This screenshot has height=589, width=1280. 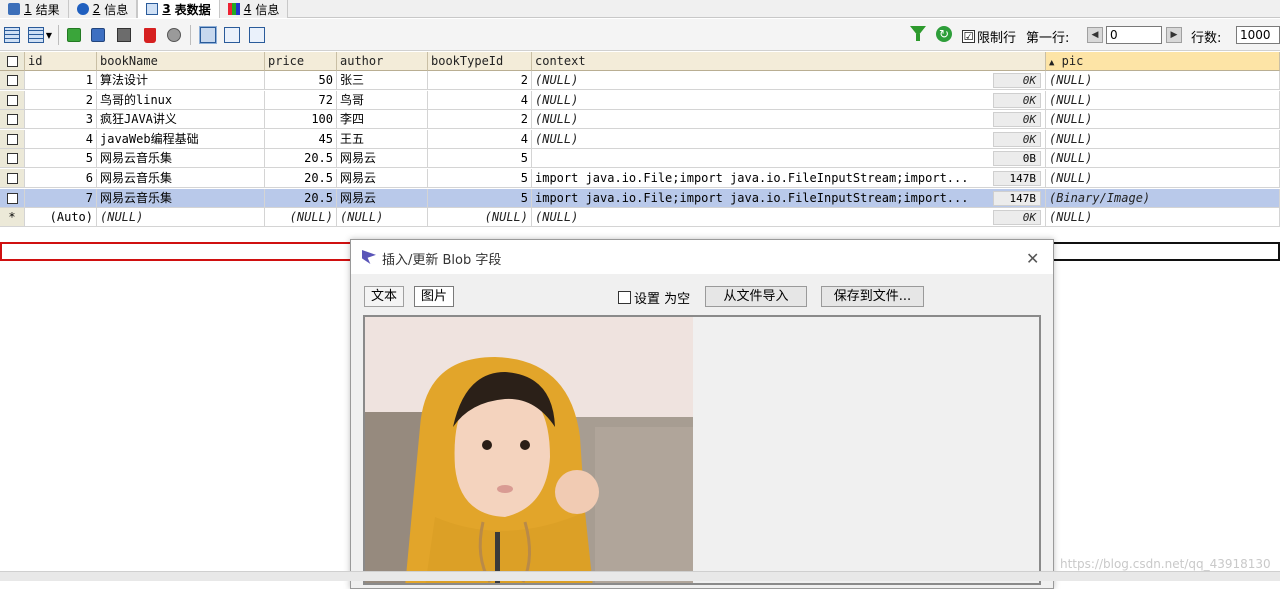 What do you see at coordinates (1032, 258) in the screenshot?
I see `close-icon: ✕` at bounding box center [1032, 258].